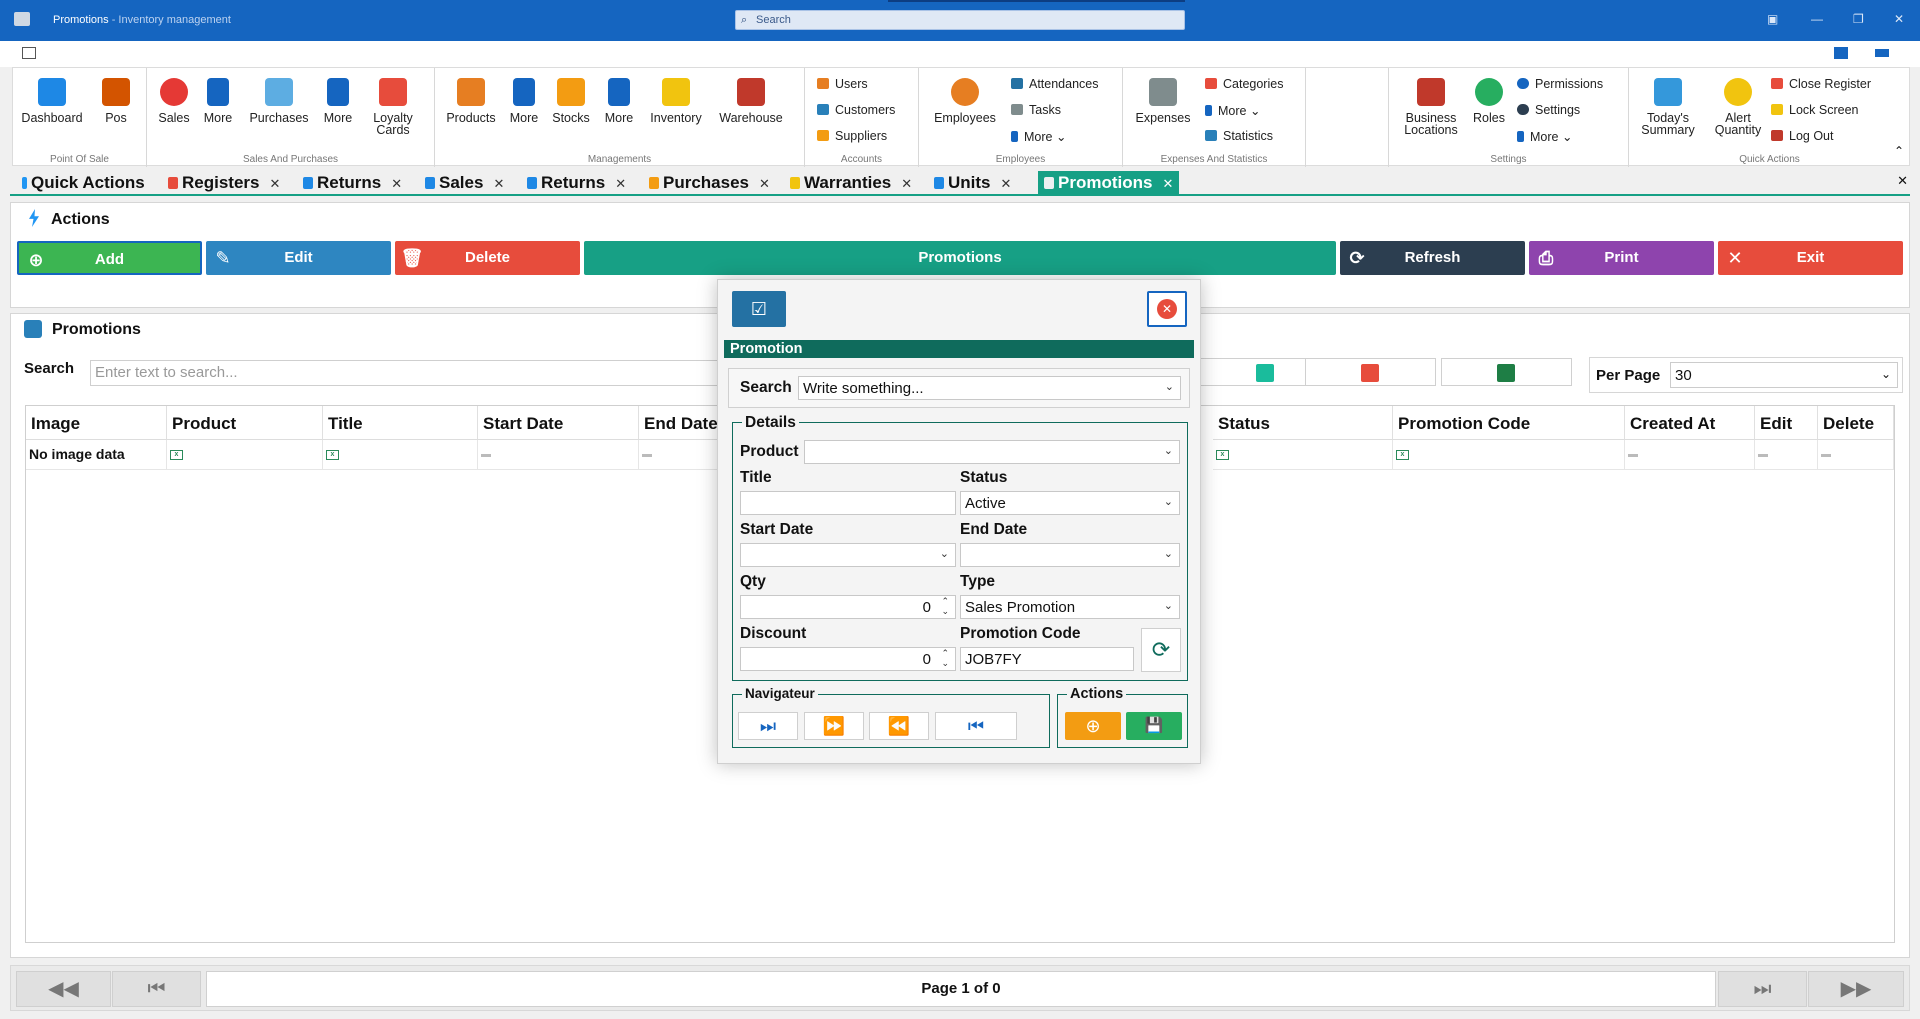 The image size is (1920, 1019). Describe the element at coordinates (1109, 183) in the screenshot. I see `tab-promotions: Promotions ✕` at that location.